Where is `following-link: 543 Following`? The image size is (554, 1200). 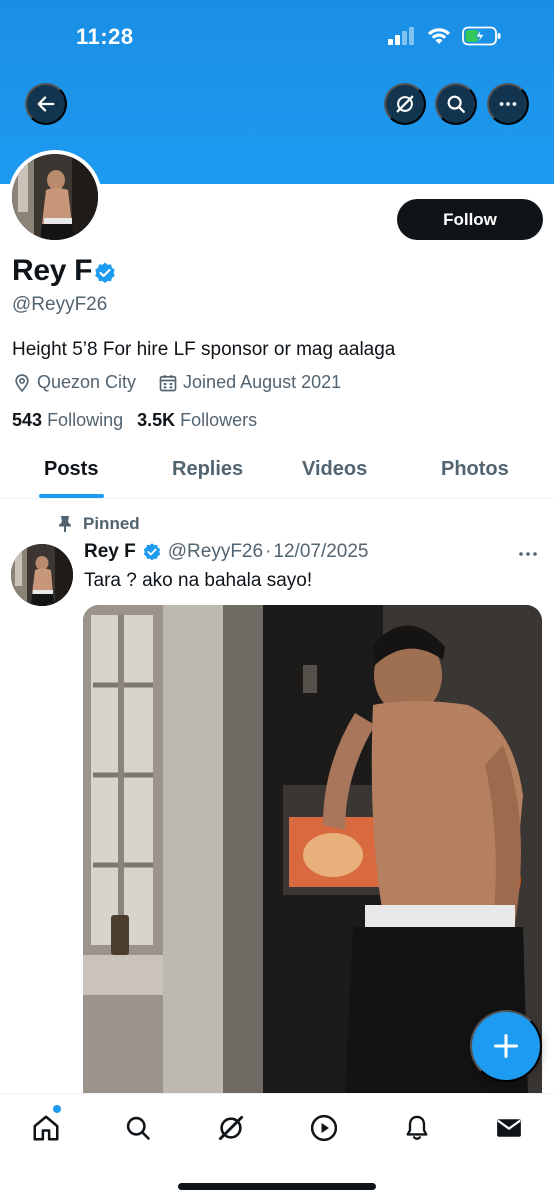 following-link: 543 Following is located at coordinates (67, 420).